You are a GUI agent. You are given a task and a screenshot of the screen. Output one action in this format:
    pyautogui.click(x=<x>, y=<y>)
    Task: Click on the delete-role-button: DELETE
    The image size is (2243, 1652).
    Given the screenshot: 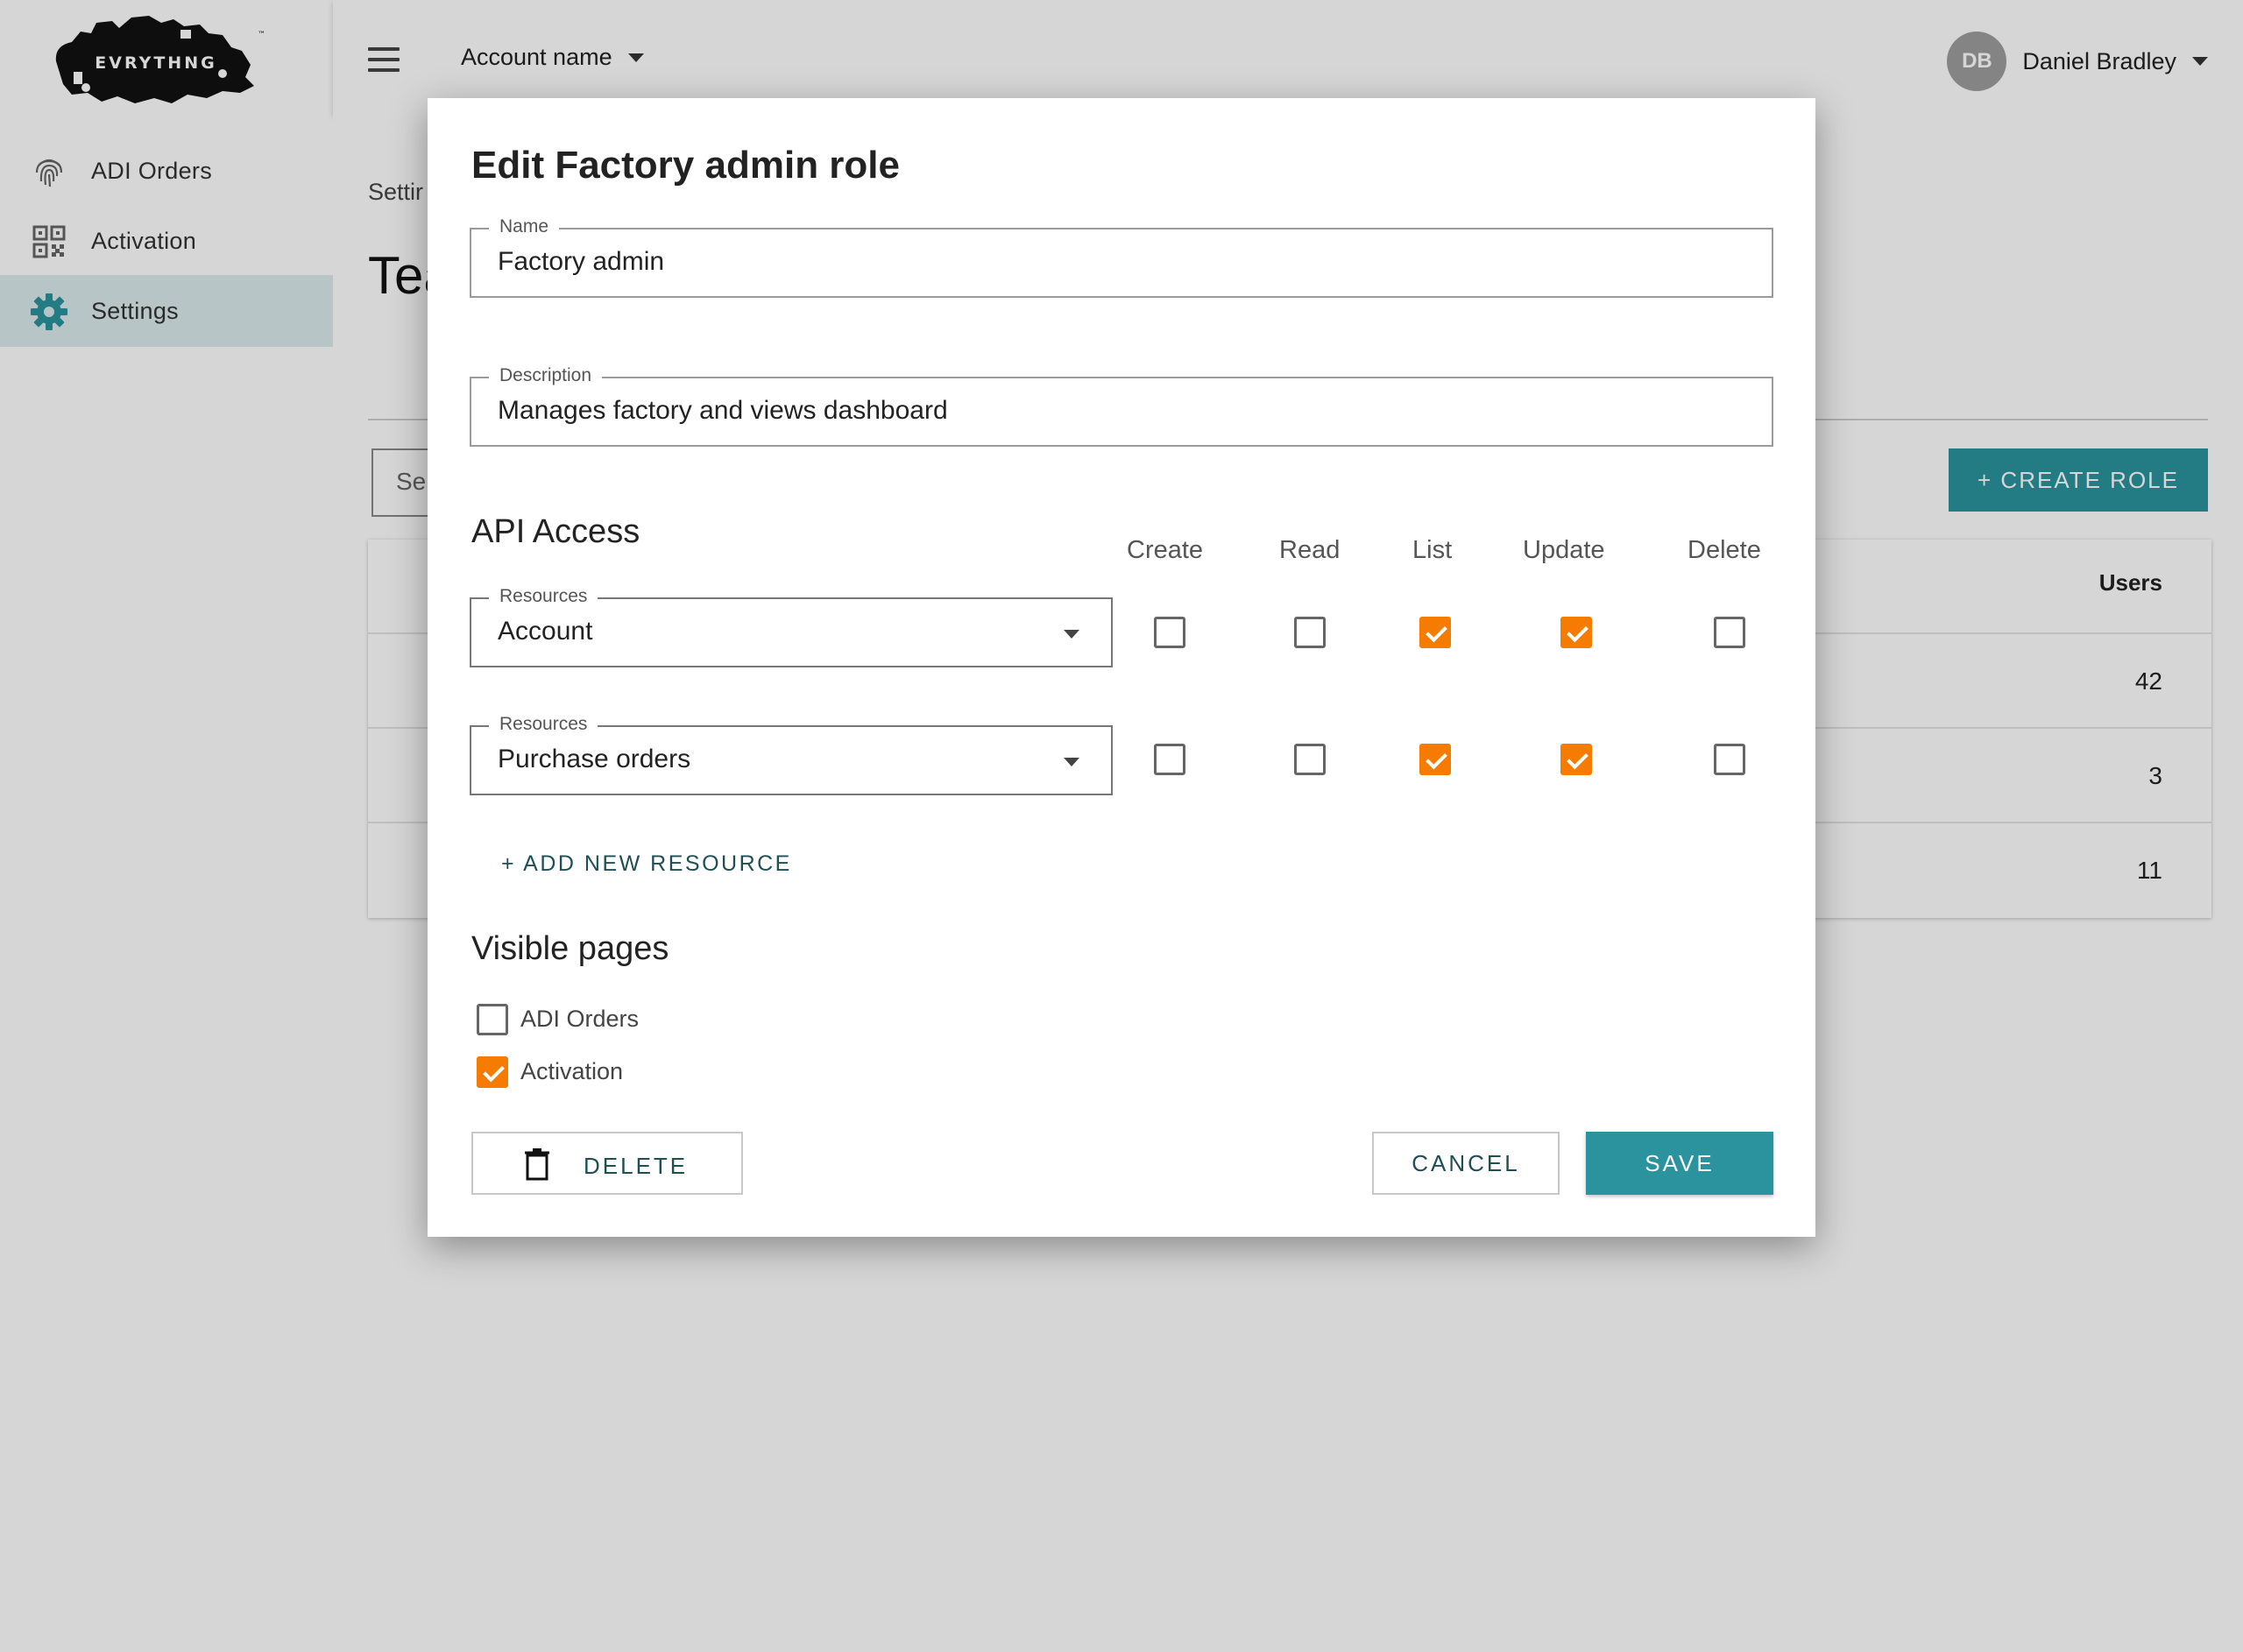 What is the action you would take?
    pyautogui.click(x=607, y=1163)
    